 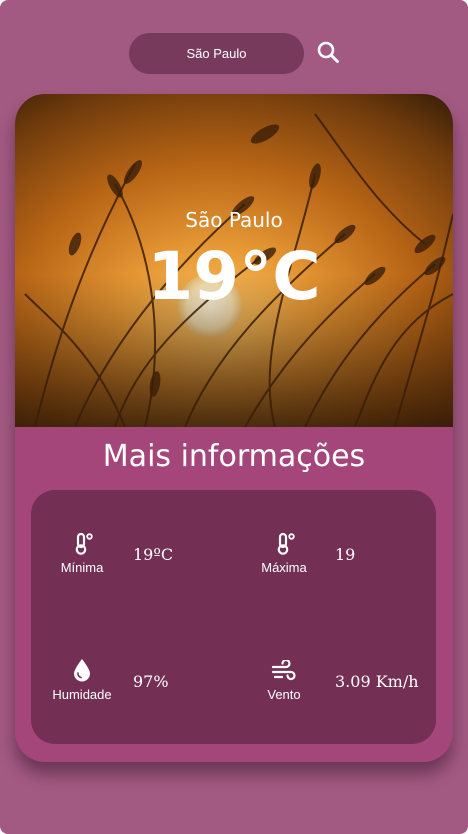 I want to click on metric-value: 19, so click(x=345, y=554).